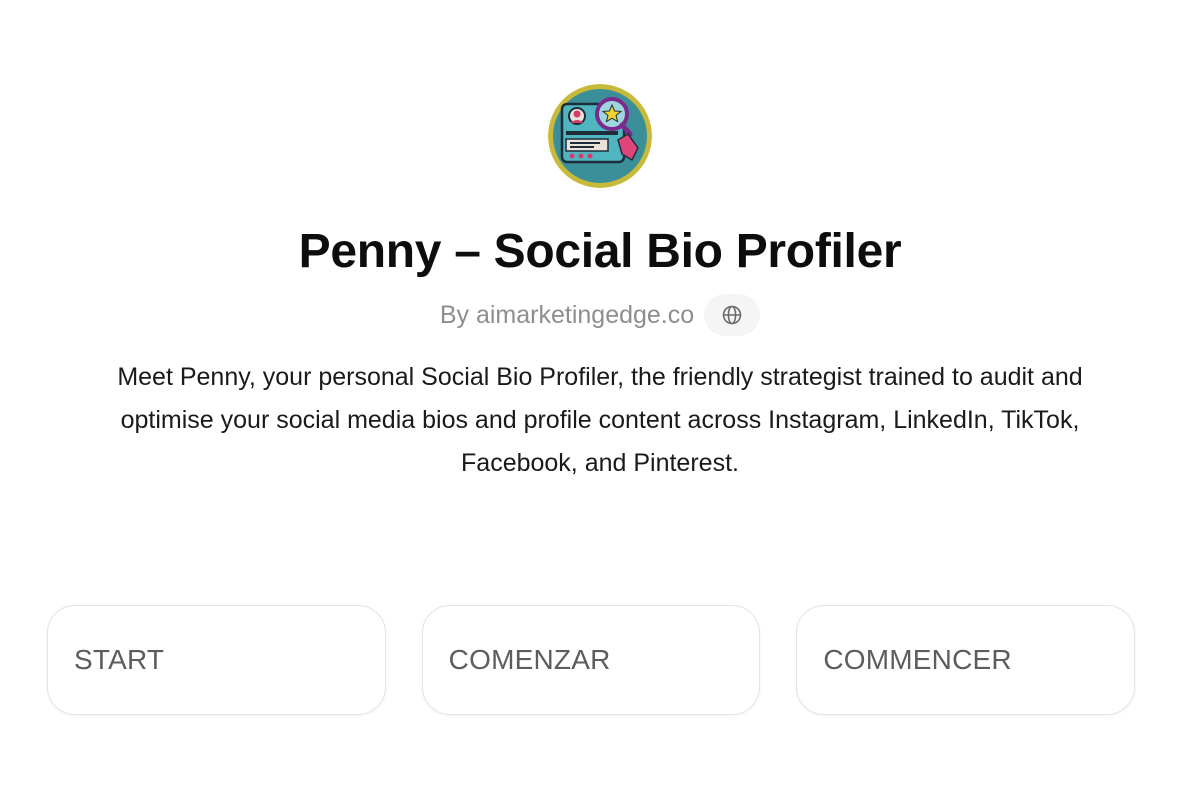 The width and height of the screenshot is (1200, 800). I want to click on globe-icon, so click(732, 315).